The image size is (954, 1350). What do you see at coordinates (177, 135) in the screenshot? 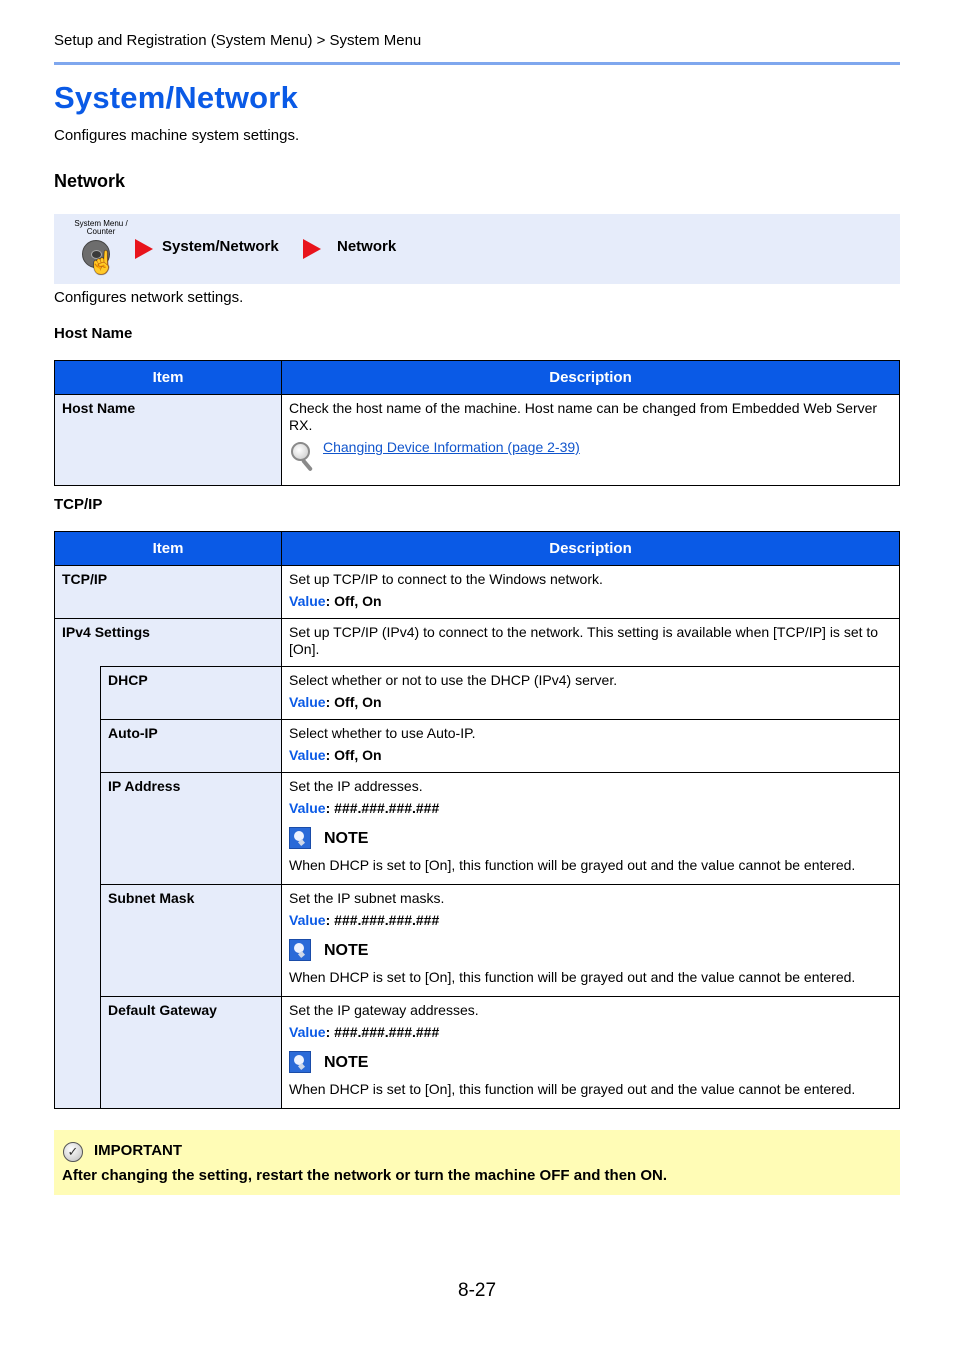
I see `page-subtitle: Configures machine system settings.` at bounding box center [177, 135].